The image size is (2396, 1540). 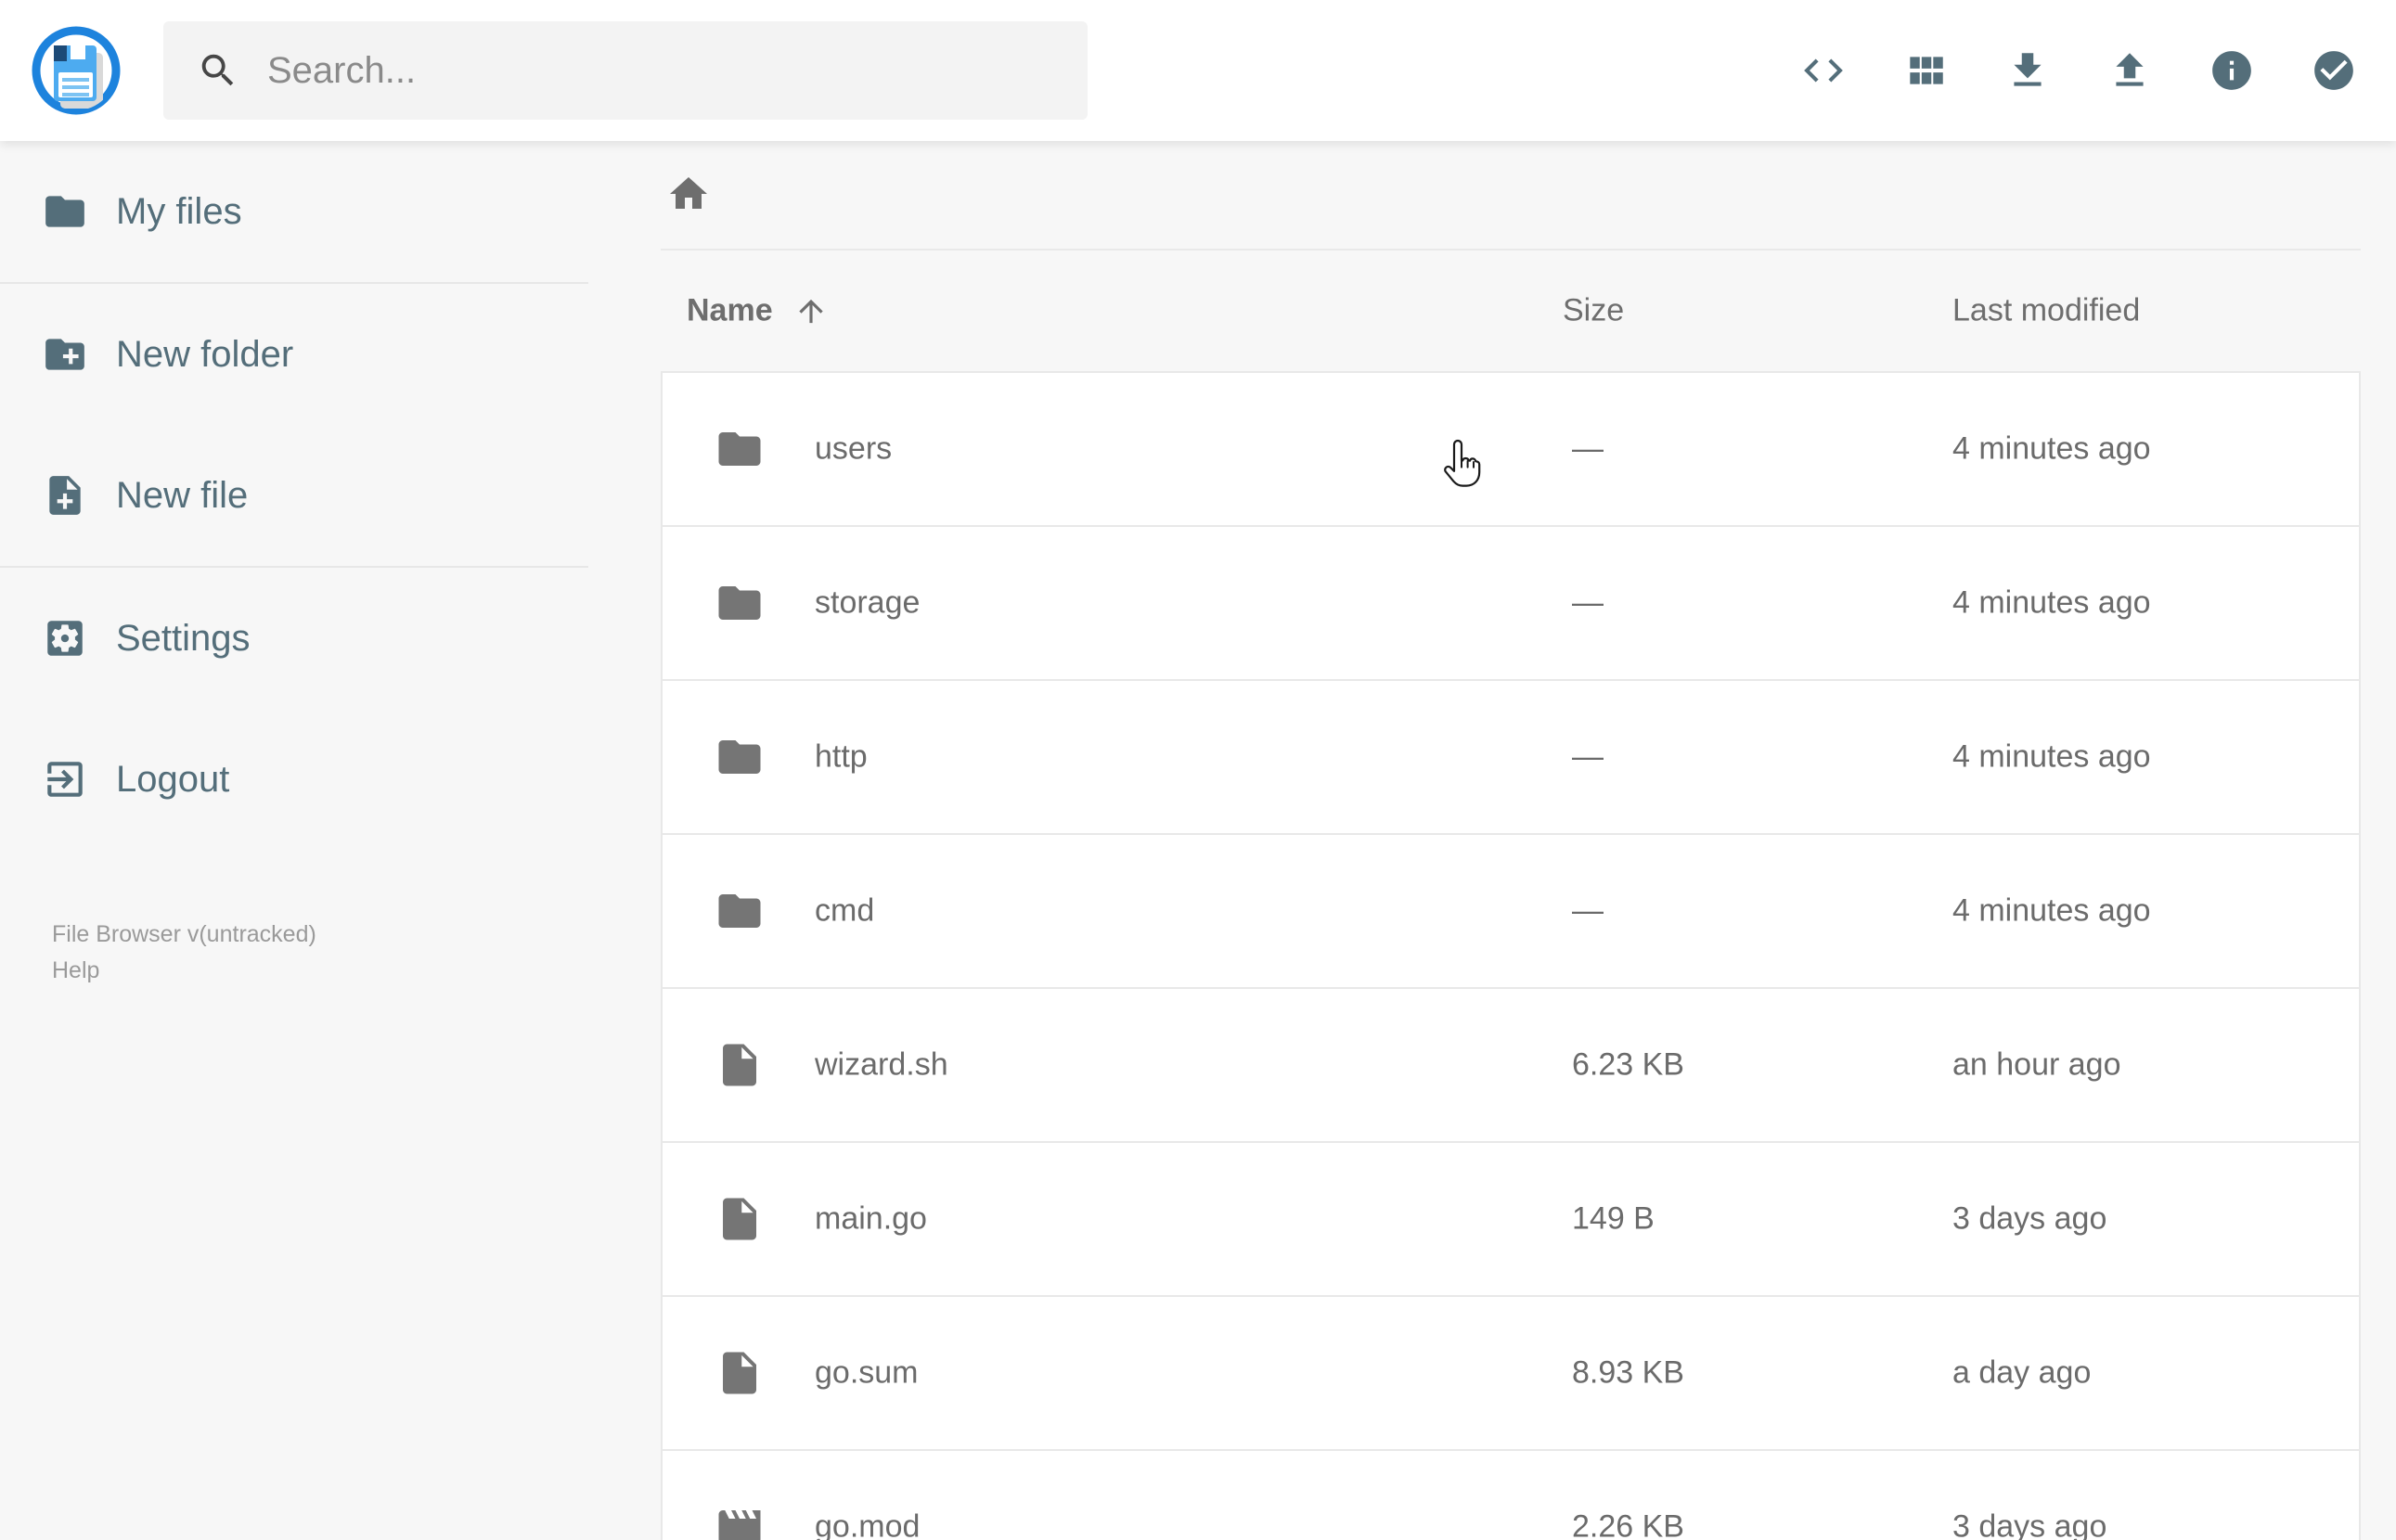 What do you see at coordinates (65, 779) in the screenshot?
I see `logout-icon` at bounding box center [65, 779].